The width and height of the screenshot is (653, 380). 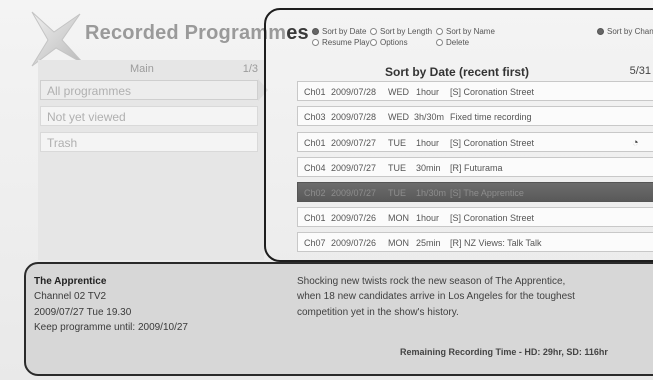 I want to click on play-pause-icon: ◔, so click(x=635, y=143).